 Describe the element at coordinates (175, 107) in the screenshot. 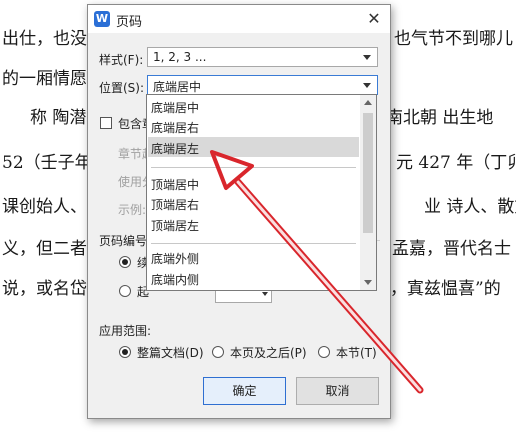

I see `dropdown-item: 底端居中` at that location.